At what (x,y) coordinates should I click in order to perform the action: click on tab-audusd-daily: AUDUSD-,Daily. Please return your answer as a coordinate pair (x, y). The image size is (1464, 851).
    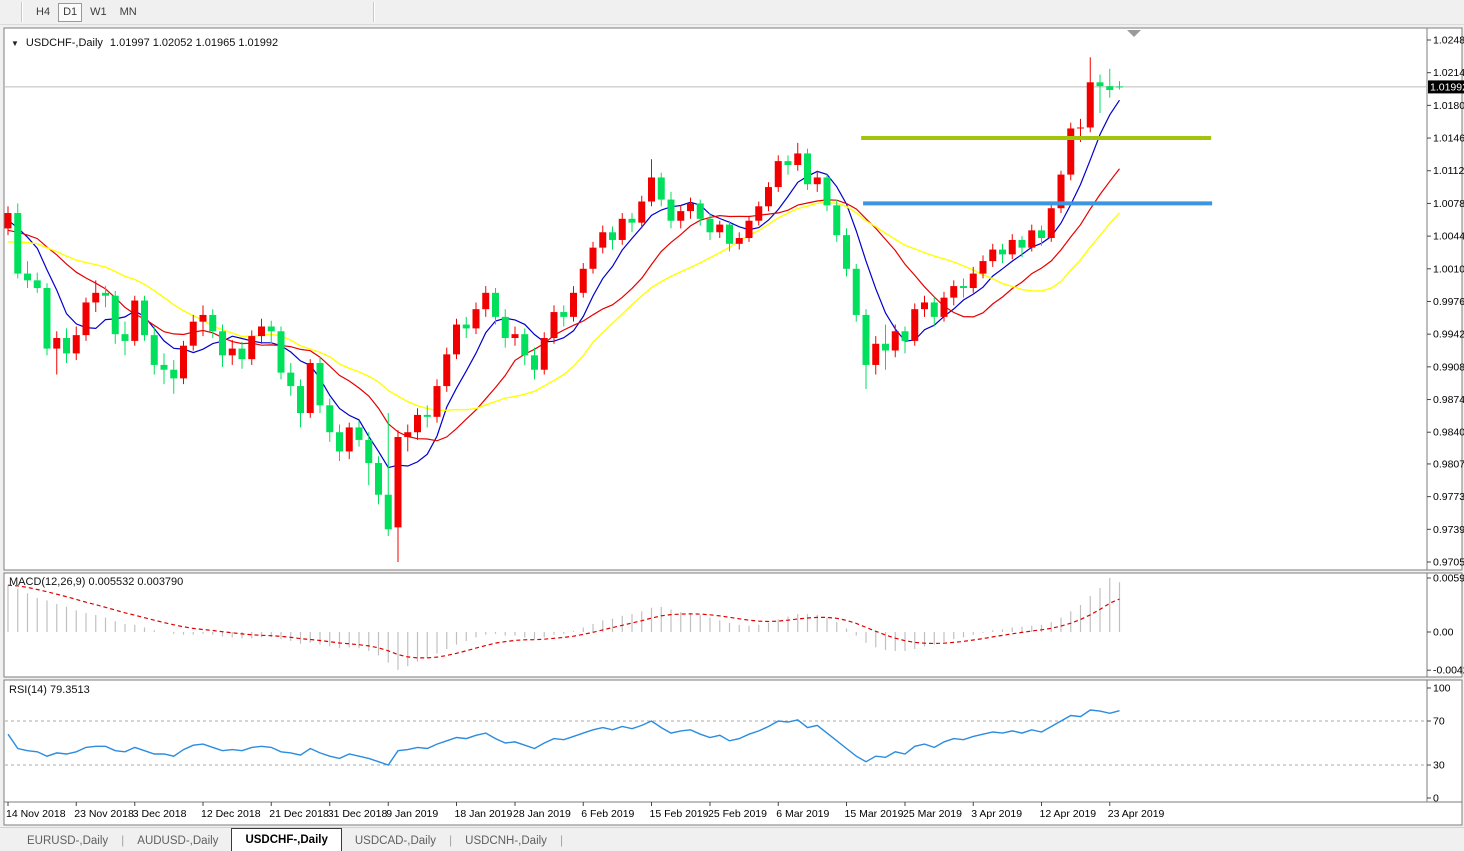
    Looking at the image, I should click on (177, 841).